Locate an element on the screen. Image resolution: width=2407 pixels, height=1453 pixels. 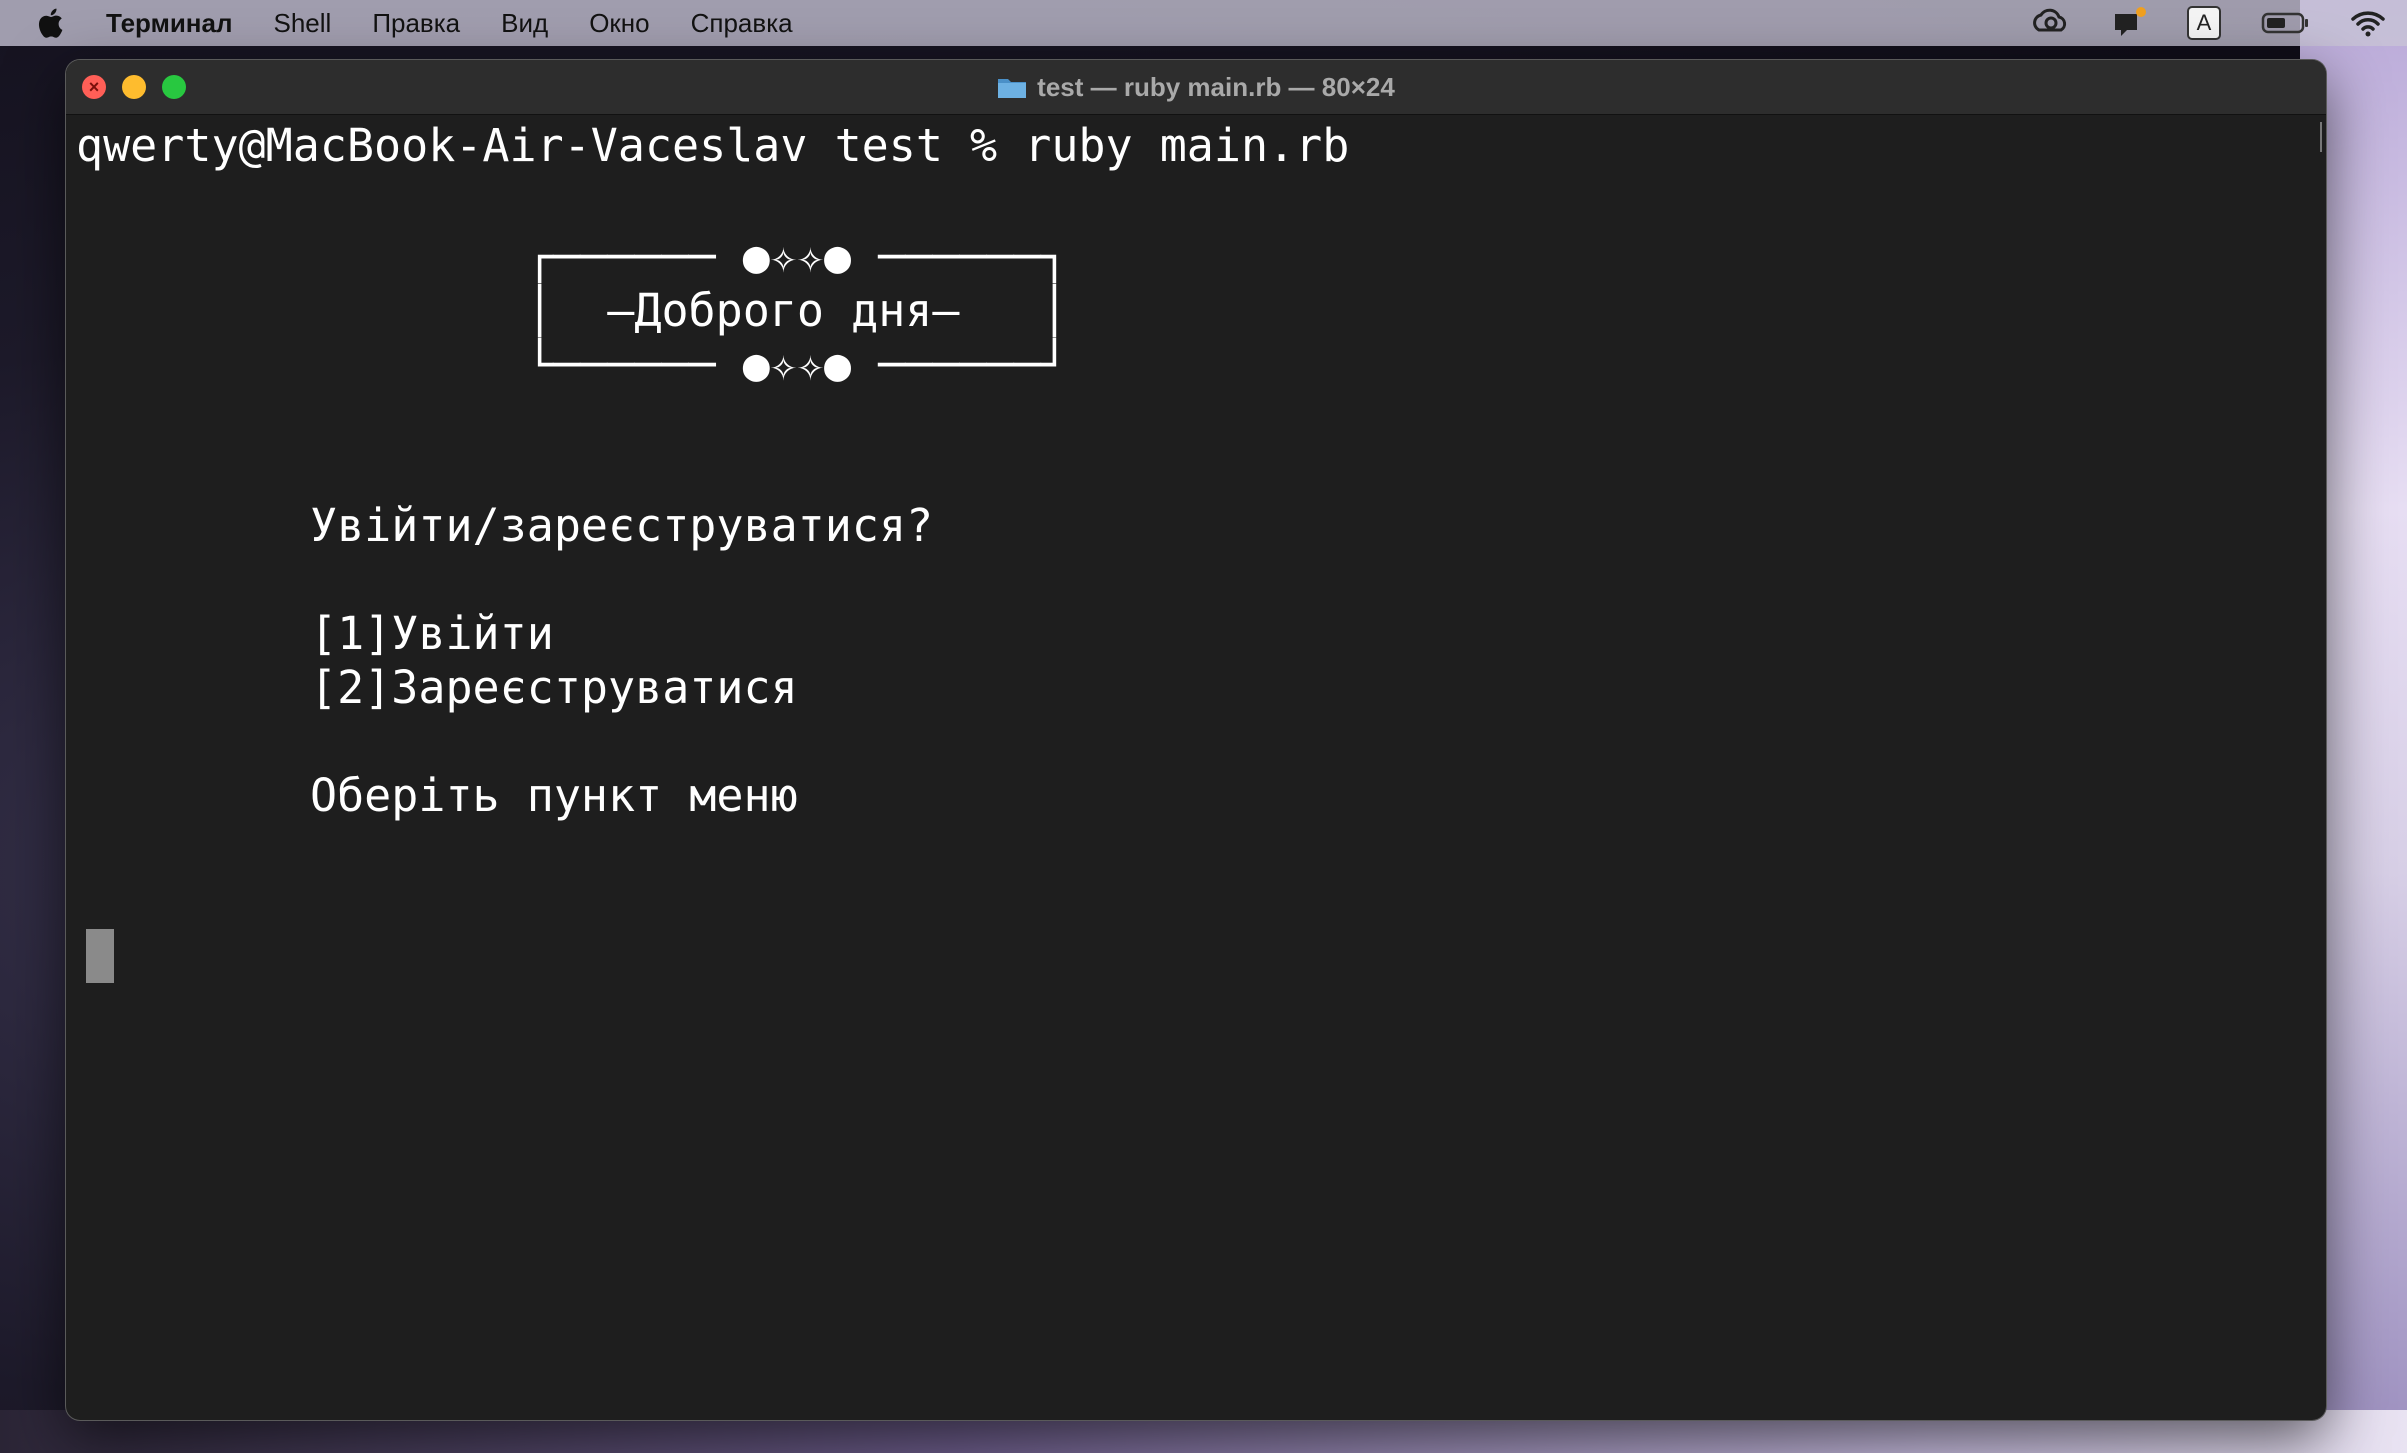
menu-help: Справка is located at coordinates (742, 23).